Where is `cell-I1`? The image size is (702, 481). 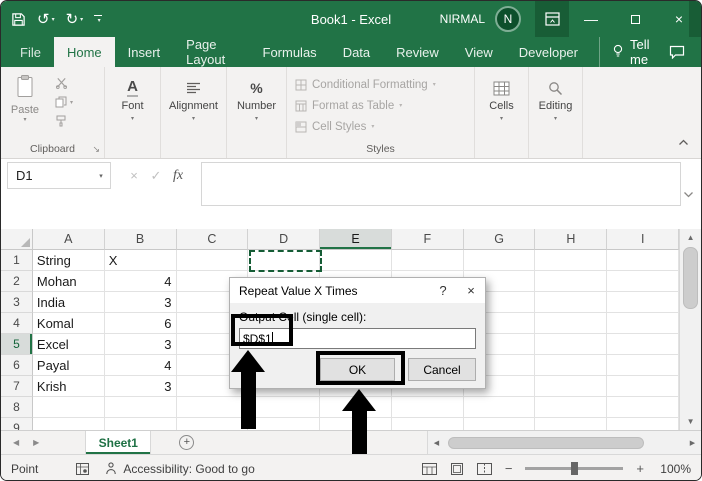 cell-I1 is located at coordinates (643, 260).